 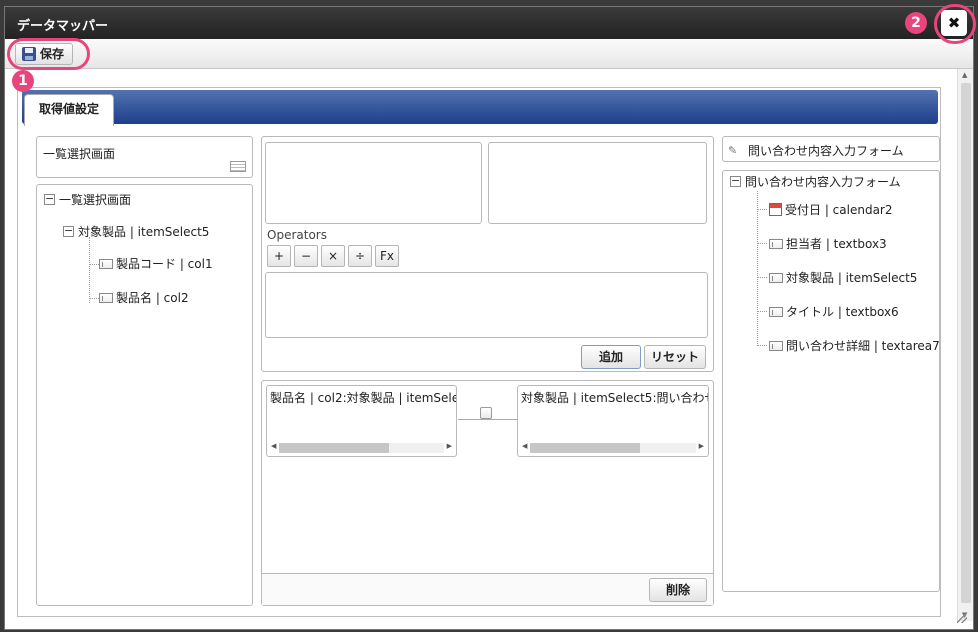 What do you see at coordinates (373, 183) in the screenshot?
I see `source-field-box` at bounding box center [373, 183].